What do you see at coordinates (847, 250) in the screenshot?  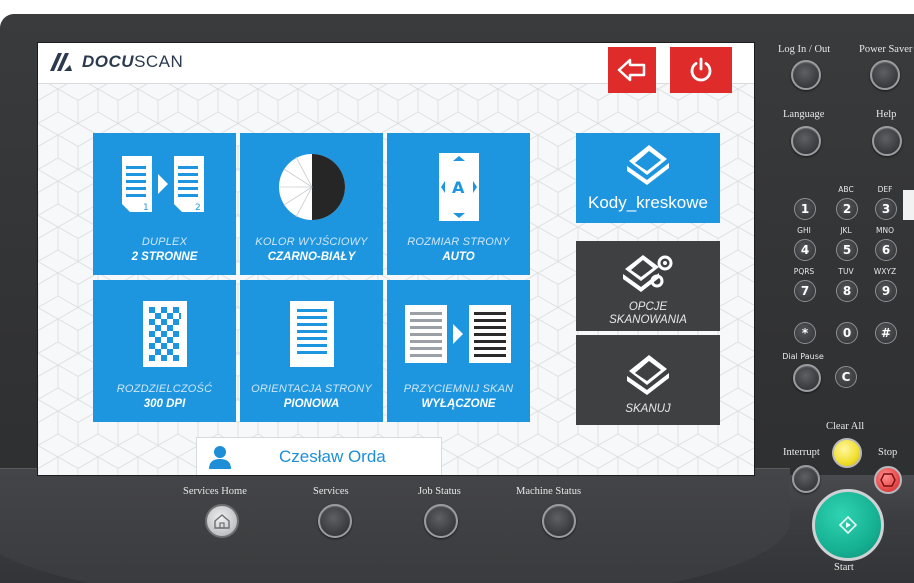 I see `key-5: 5` at bounding box center [847, 250].